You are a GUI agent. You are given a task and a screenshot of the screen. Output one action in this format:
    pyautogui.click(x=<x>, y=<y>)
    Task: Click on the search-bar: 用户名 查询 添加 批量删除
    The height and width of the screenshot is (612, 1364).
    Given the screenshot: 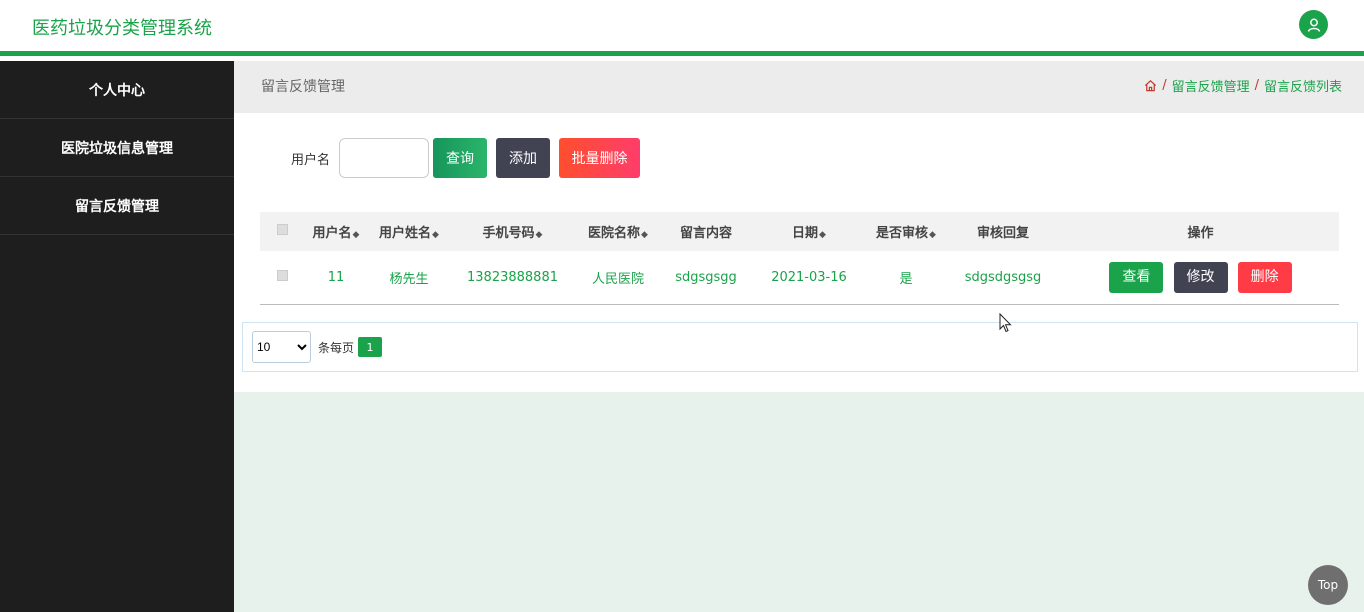 What is the action you would take?
    pyautogui.click(x=466, y=158)
    